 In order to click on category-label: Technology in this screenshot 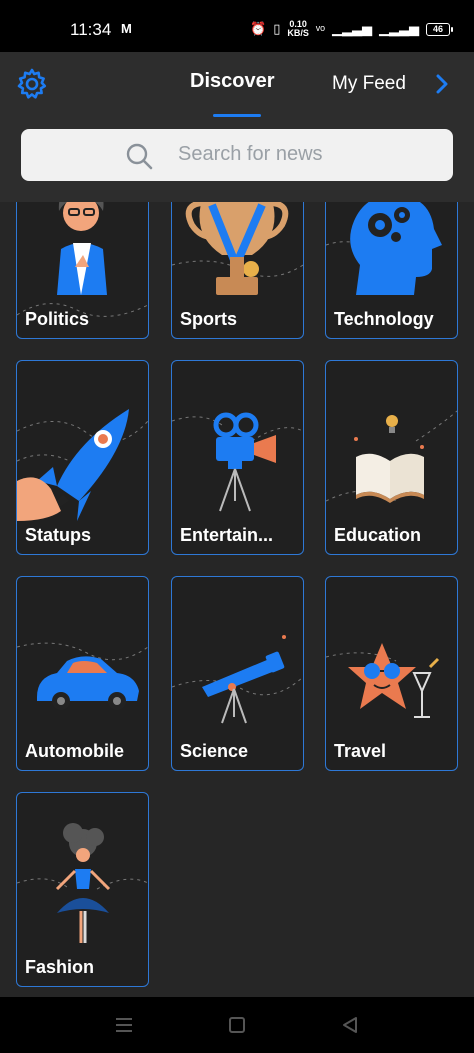, I will do `click(384, 319)`.